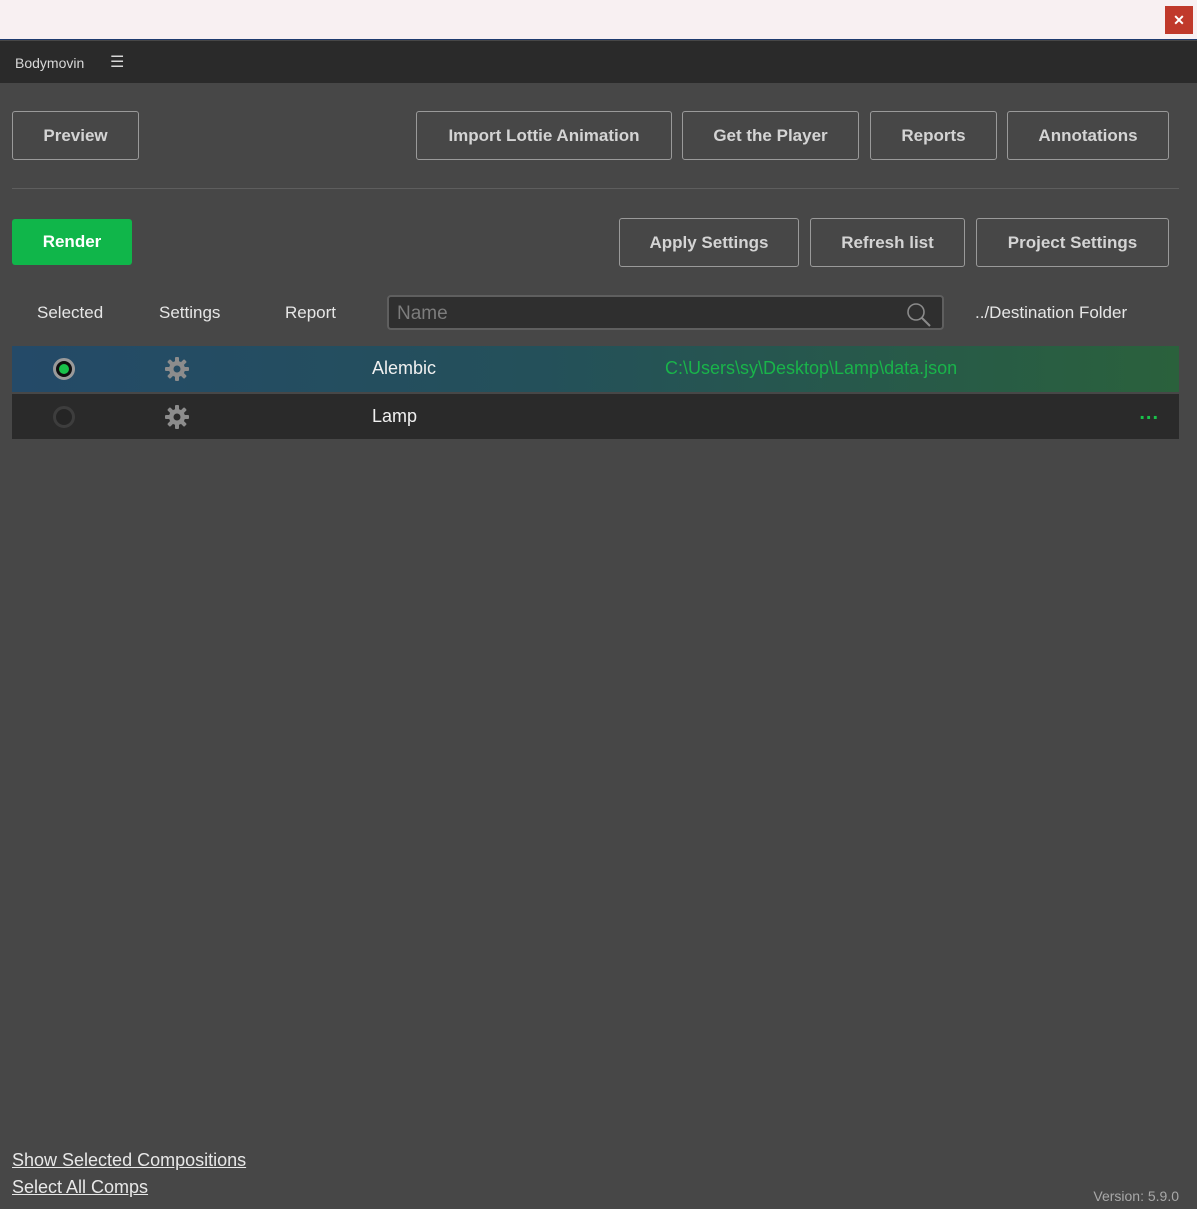 The image size is (1197, 1209). I want to click on selected-radio-on, so click(64, 369).